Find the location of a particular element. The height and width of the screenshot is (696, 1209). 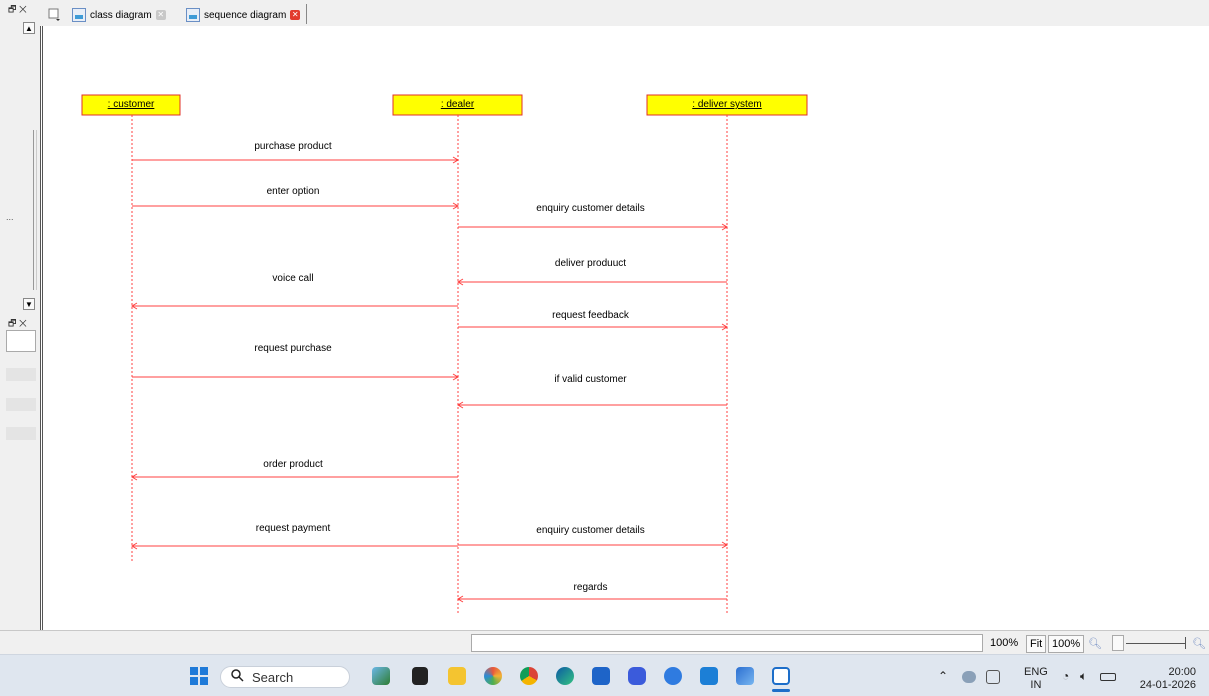

search-icon is located at coordinates (237, 677).